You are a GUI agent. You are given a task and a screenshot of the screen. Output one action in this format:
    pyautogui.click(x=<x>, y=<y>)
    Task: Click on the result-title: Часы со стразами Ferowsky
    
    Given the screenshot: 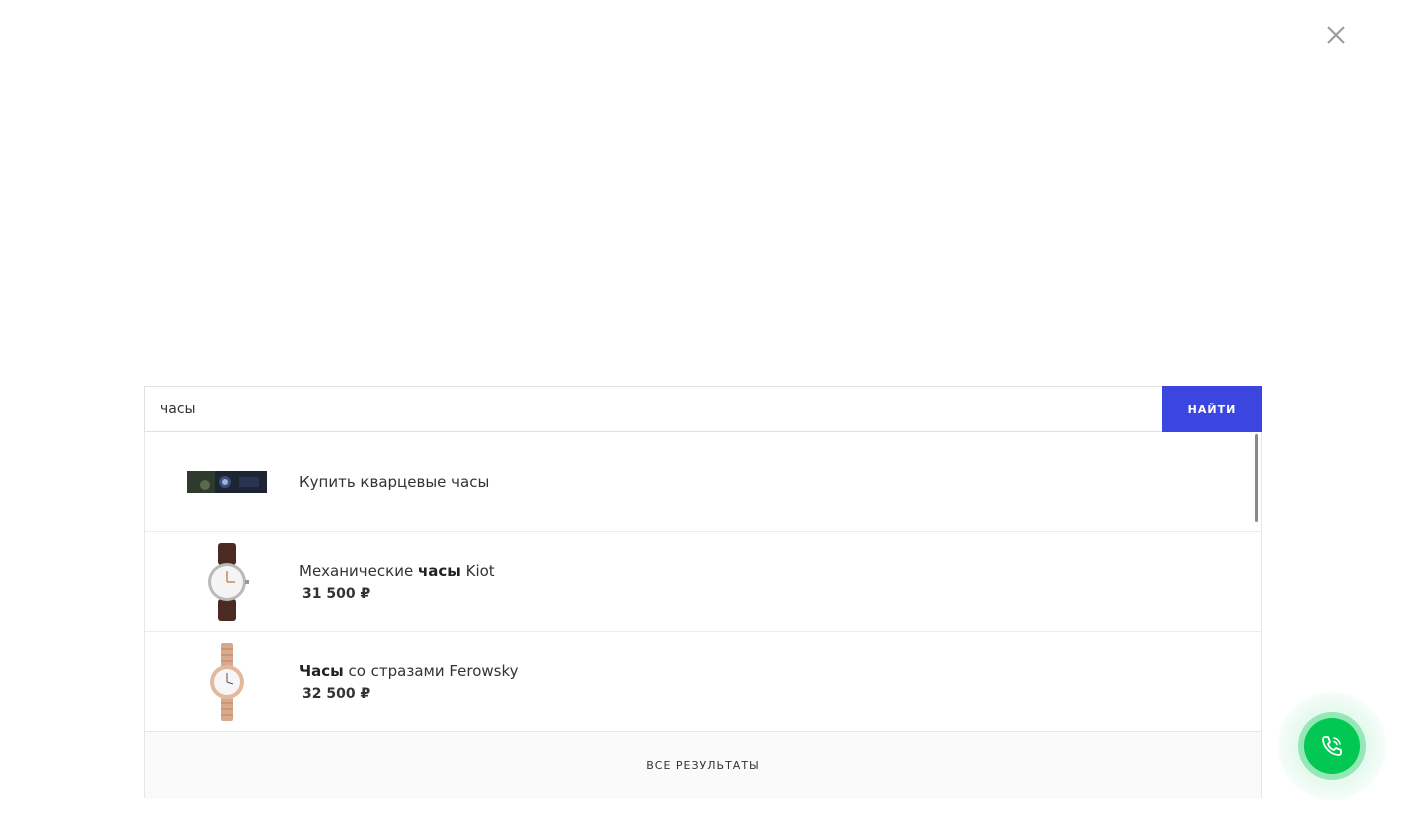 What is the action you would take?
    pyautogui.click(x=409, y=670)
    